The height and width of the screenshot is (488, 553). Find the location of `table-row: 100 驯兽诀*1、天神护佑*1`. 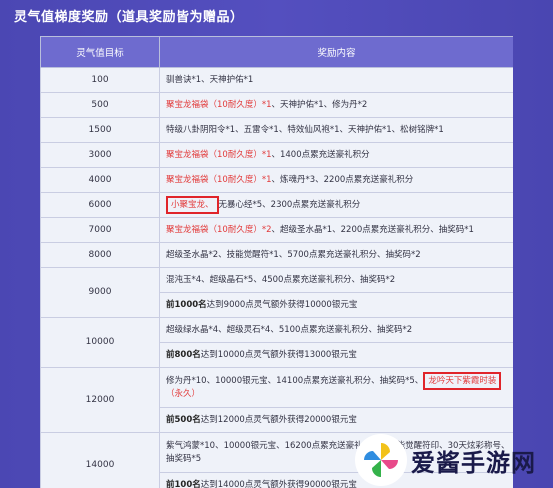

table-row: 100 驯兽诀*1、天神护佑*1 is located at coordinates (276, 80).